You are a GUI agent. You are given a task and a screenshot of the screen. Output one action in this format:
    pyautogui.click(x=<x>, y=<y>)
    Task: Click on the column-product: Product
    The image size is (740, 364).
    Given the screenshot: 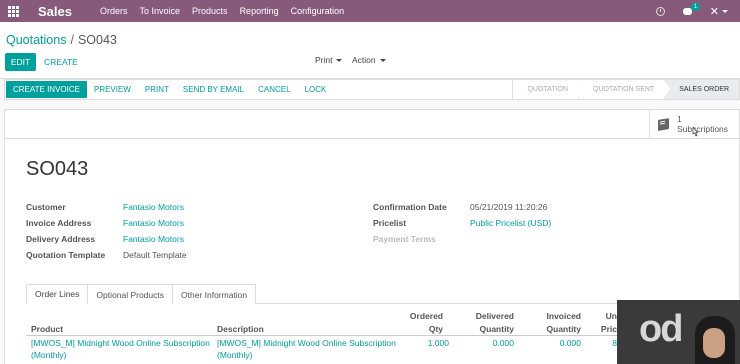 What is the action you would take?
    pyautogui.click(x=47, y=329)
    